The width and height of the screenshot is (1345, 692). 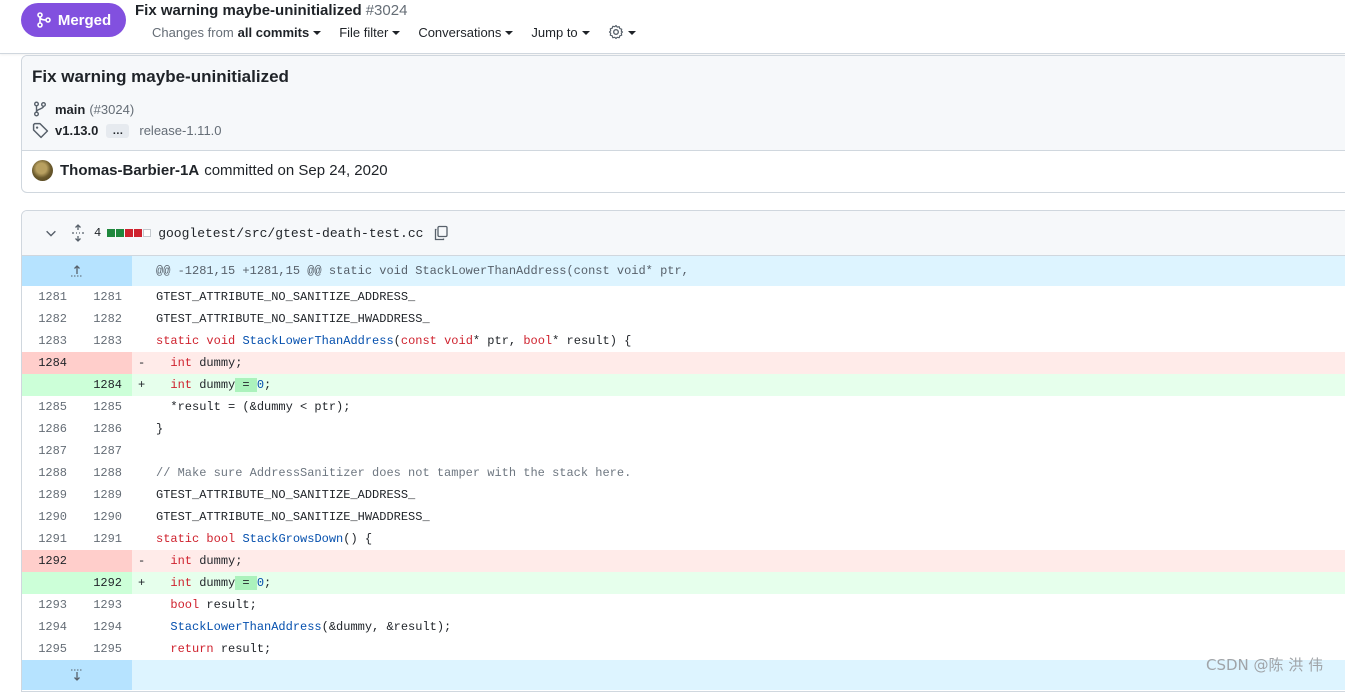 I want to click on new-line-number: 1286, so click(x=104, y=429).